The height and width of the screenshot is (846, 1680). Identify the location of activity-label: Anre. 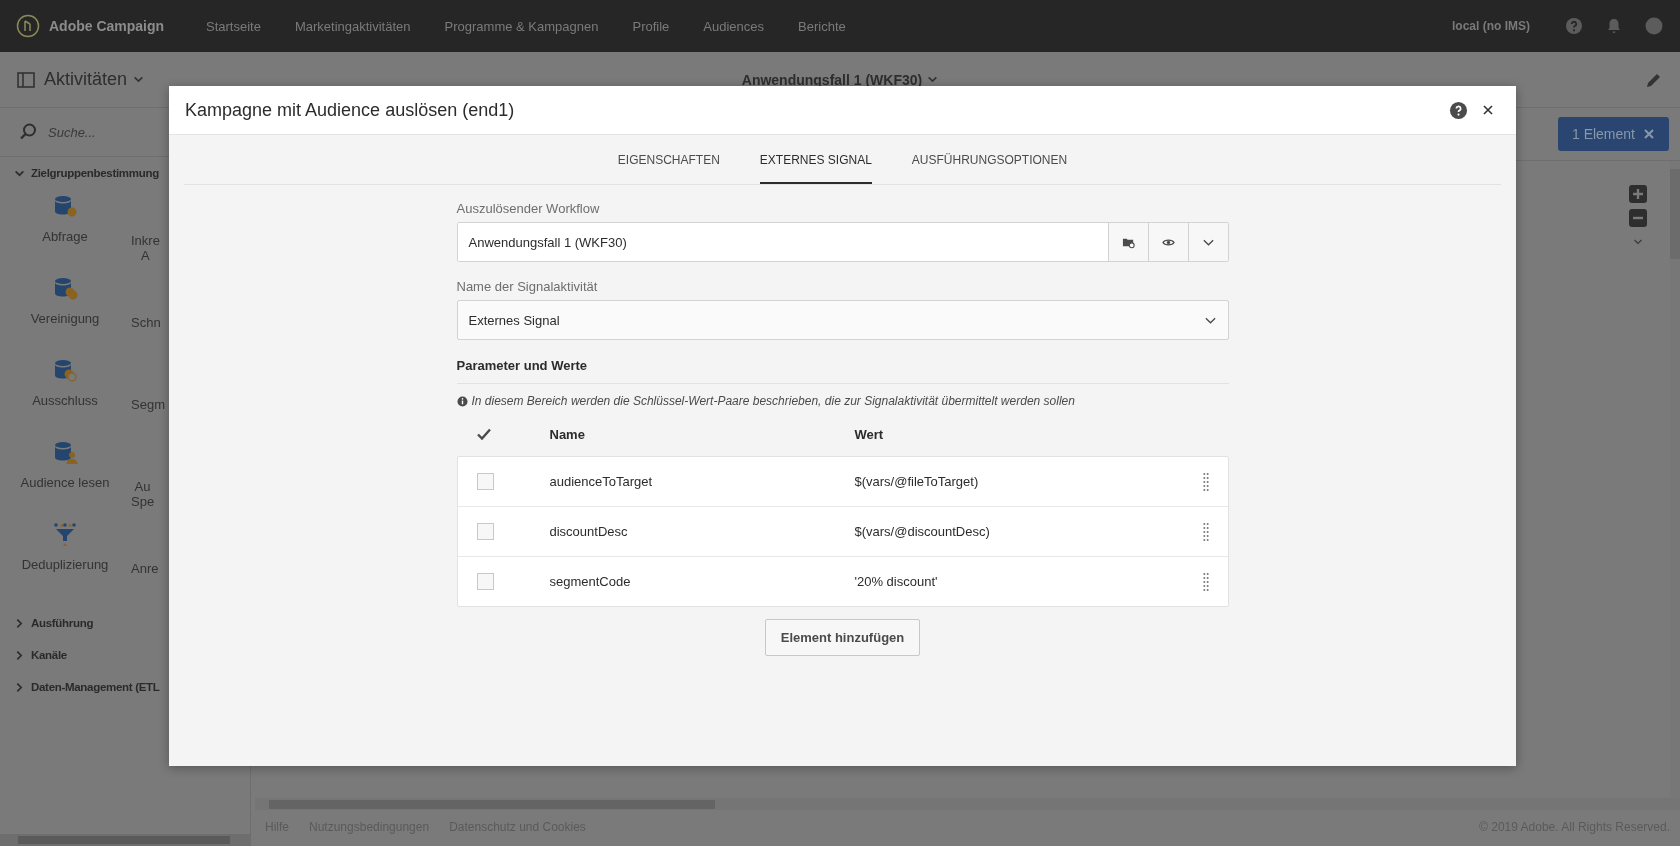
(145, 568).